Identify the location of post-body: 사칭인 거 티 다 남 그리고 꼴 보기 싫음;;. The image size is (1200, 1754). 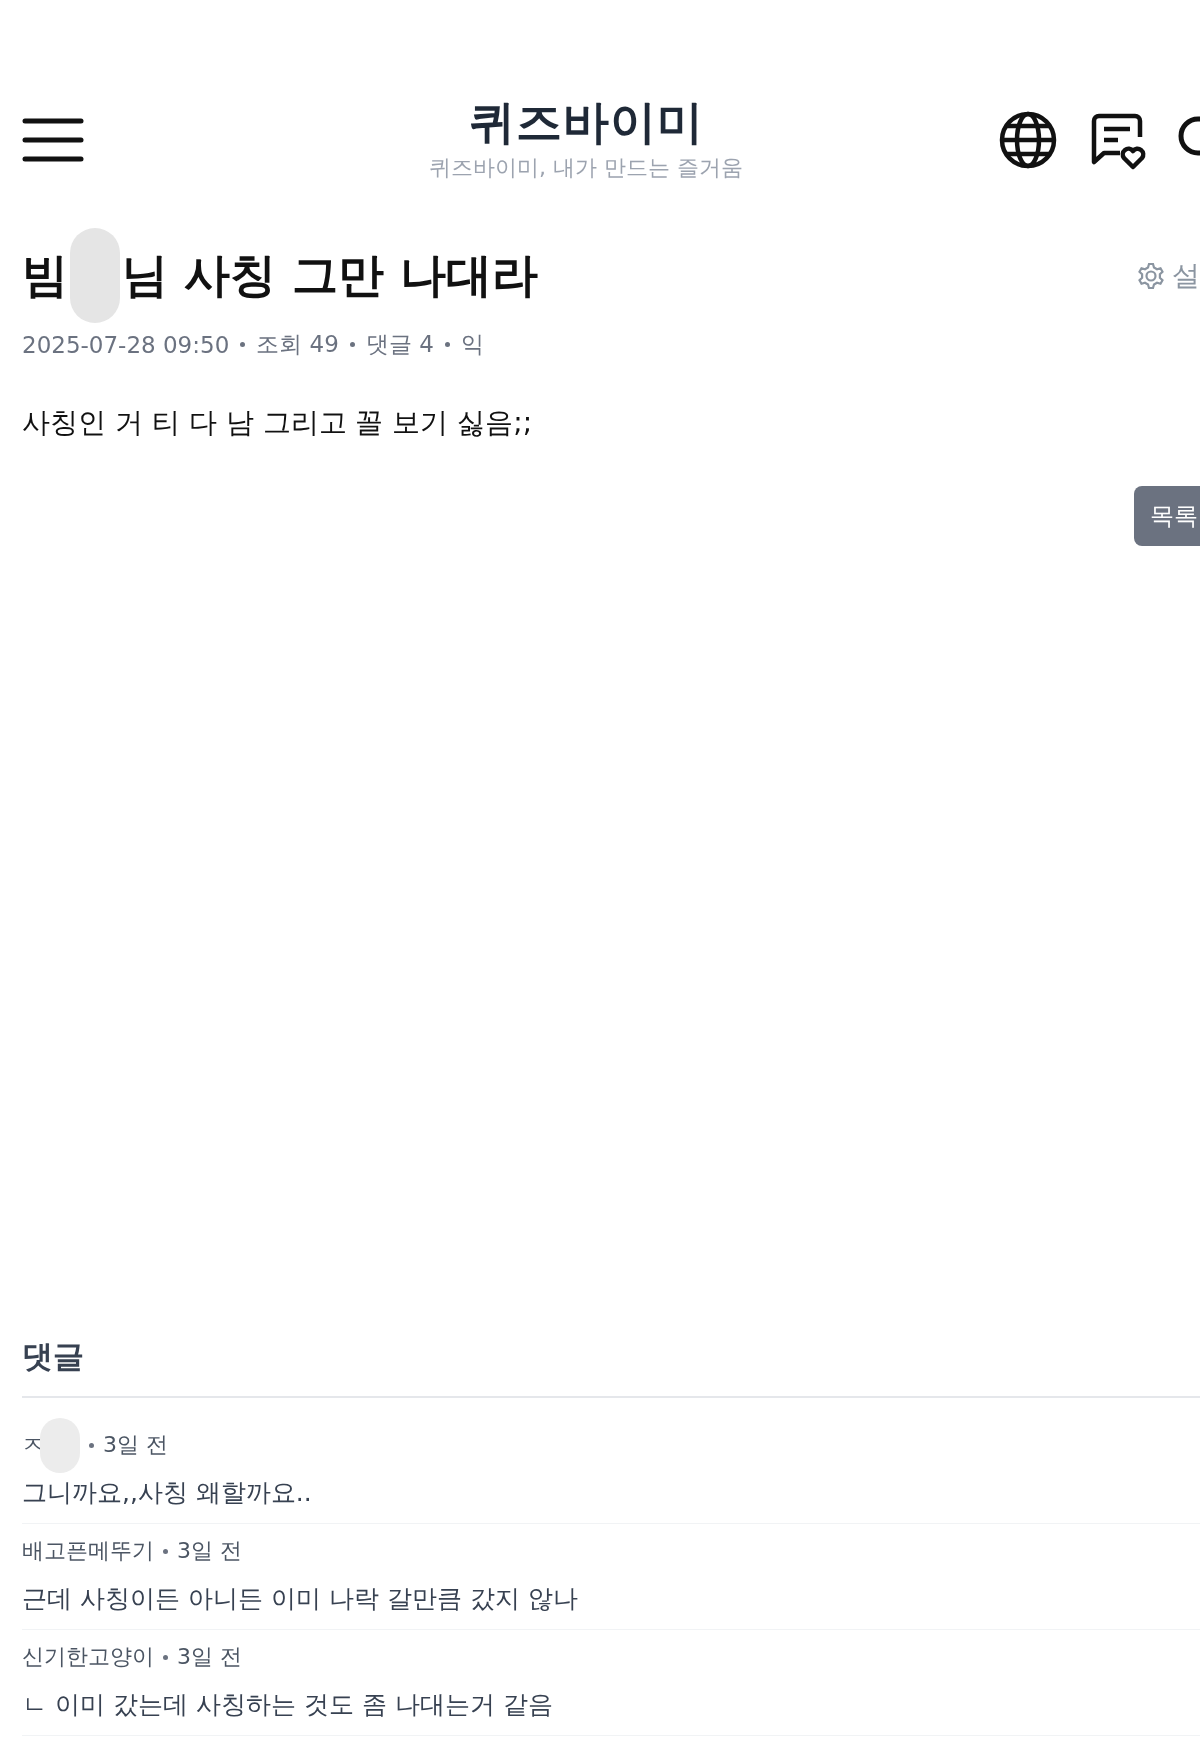
(278, 423).